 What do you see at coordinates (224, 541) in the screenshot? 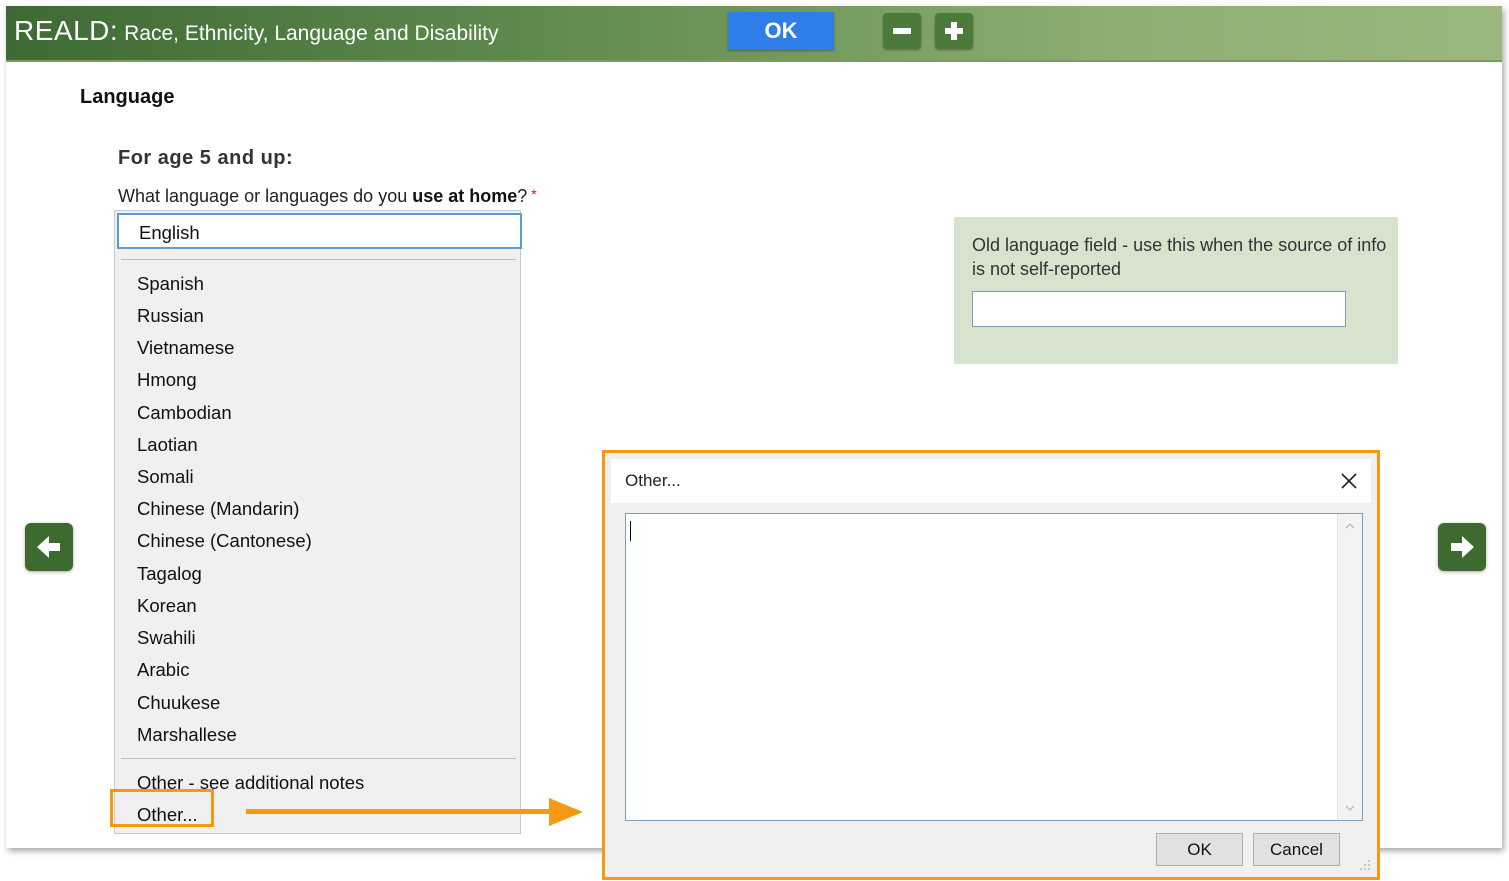
I see `list-item: Chinese (Cantonese)` at bounding box center [224, 541].